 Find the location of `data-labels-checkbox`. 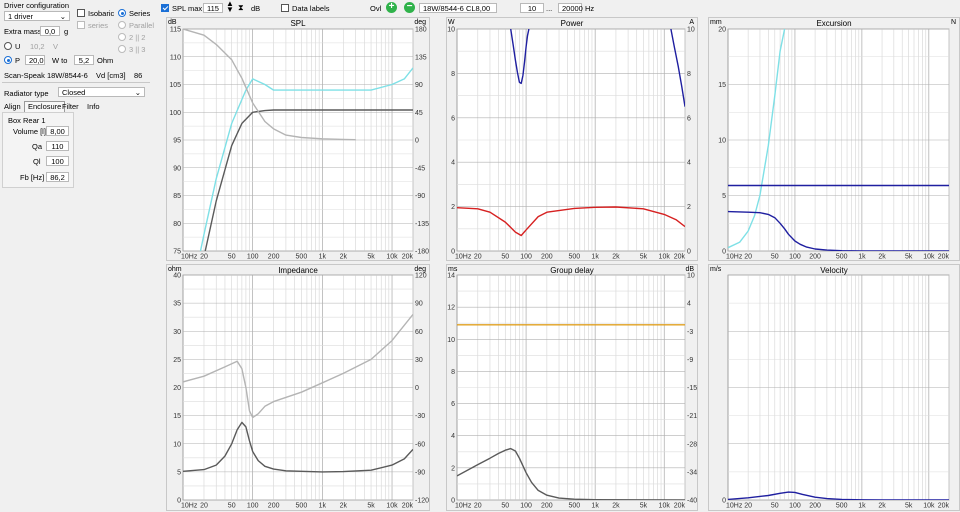

data-labels-checkbox is located at coordinates (285, 8).